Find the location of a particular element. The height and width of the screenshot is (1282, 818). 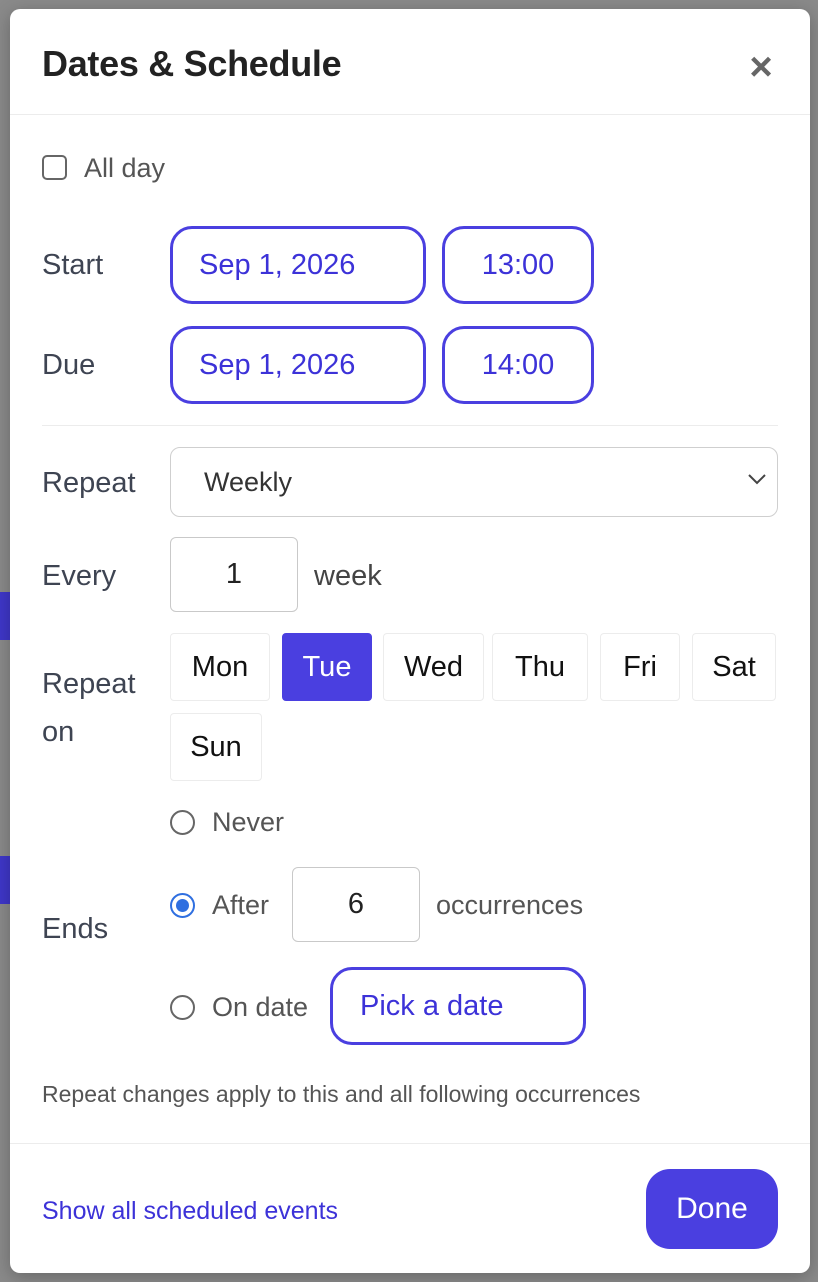

repeat-on-label-line1: Repeat is located at coordinates (89, 684).